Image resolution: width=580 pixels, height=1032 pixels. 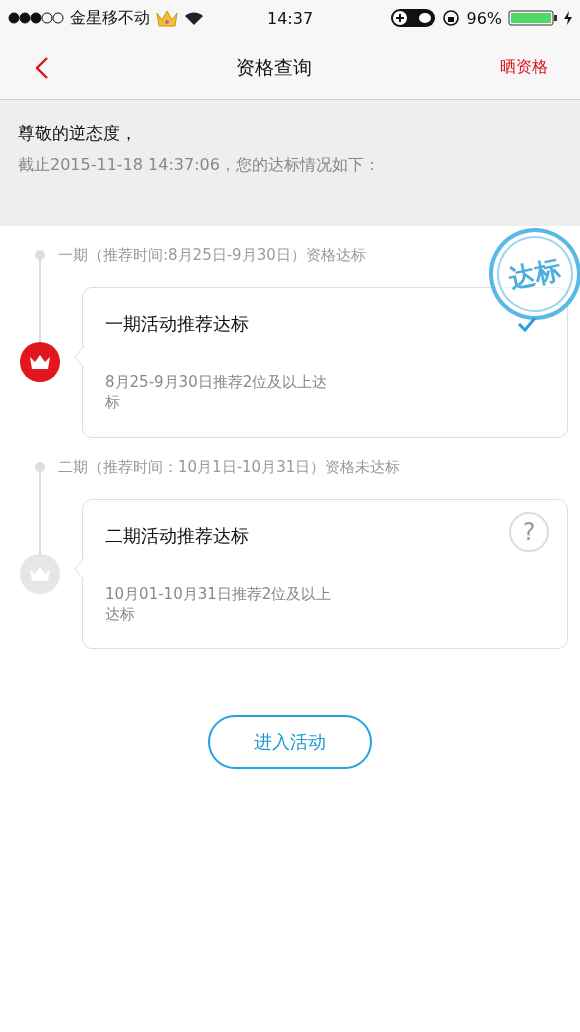 I want to click on period-header: 二期（推荐时间：10月1日-10月31日）资格未达标, so click(x=229, y=467).